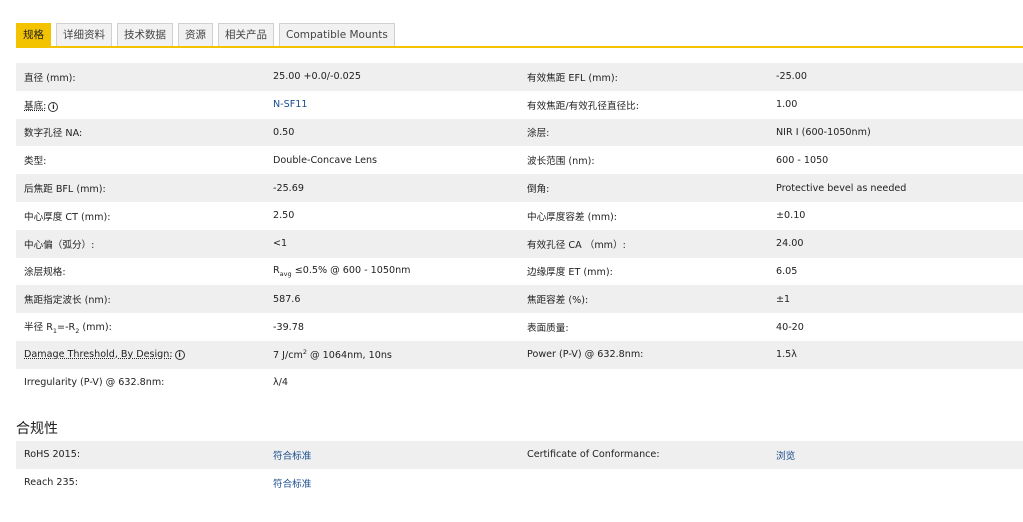 The image size is (1023, 522). What do you see at coordinates (802, 160) in the screenshot?
I see `spec-value-wavelength-range: 600 - 1050` at bounding box center [802, 160].